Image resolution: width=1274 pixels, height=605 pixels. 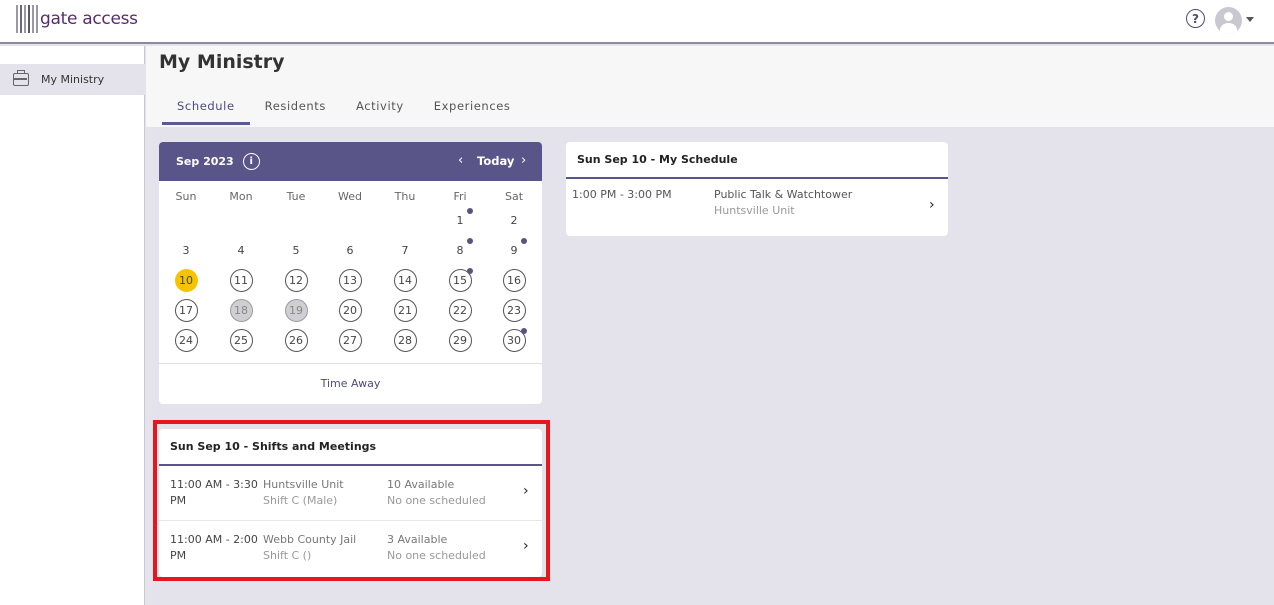 I want to click on shift-available: 10 Available, so click(x=421, y=484).